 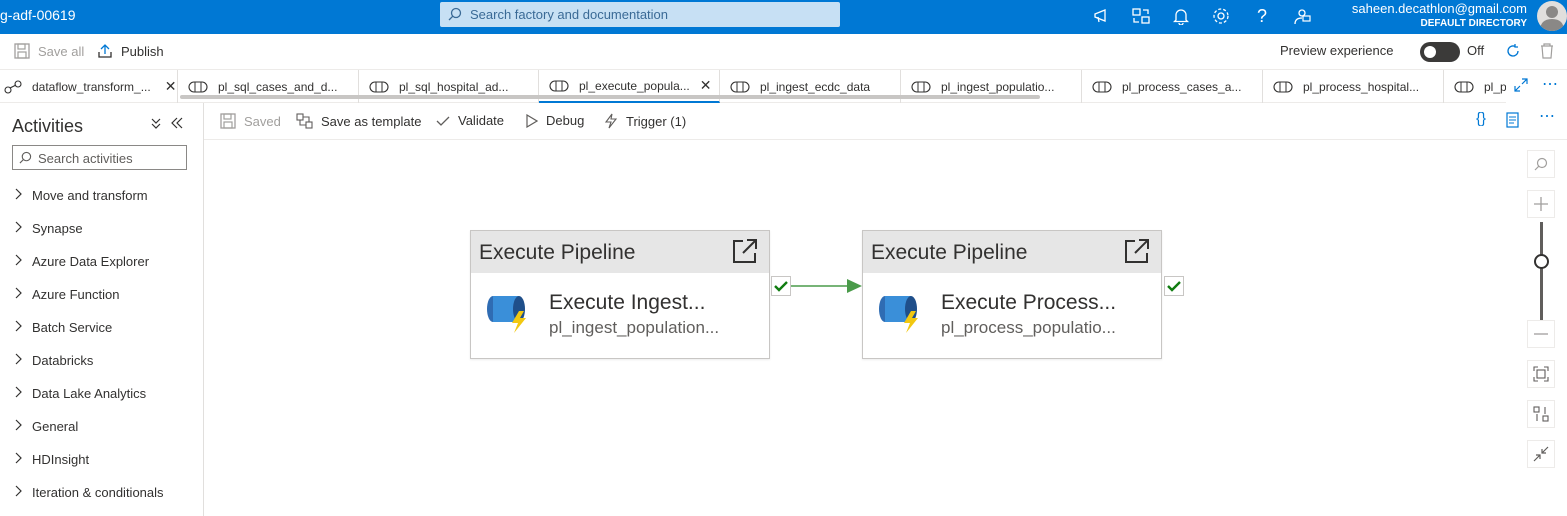 What do you see at coordinates (656, 121) in the screenshot?
I see `trigger-label: Trigger (1)` at bounding box center [656, 121].